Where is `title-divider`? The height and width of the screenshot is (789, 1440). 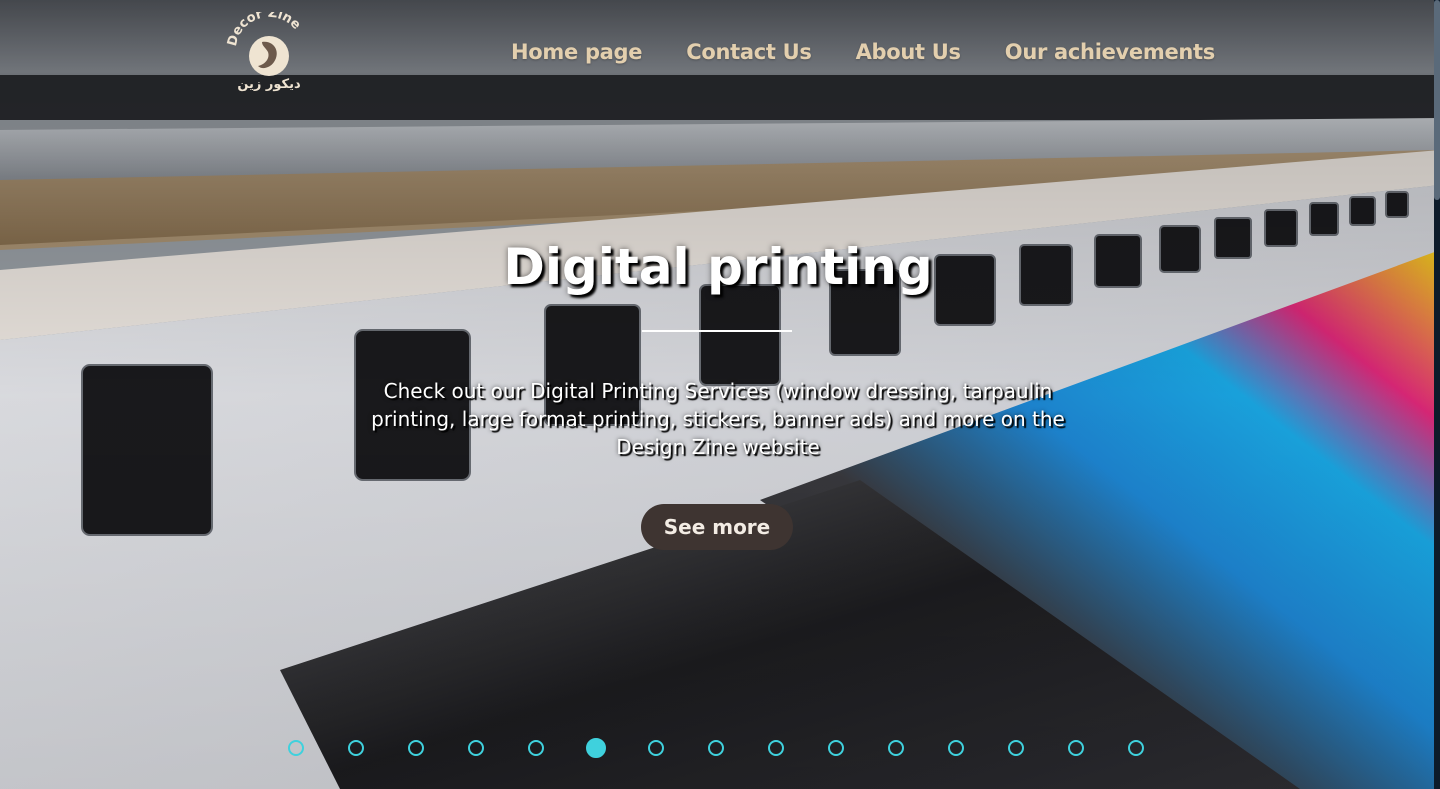
title-divider is located at coordinates (717, 331).